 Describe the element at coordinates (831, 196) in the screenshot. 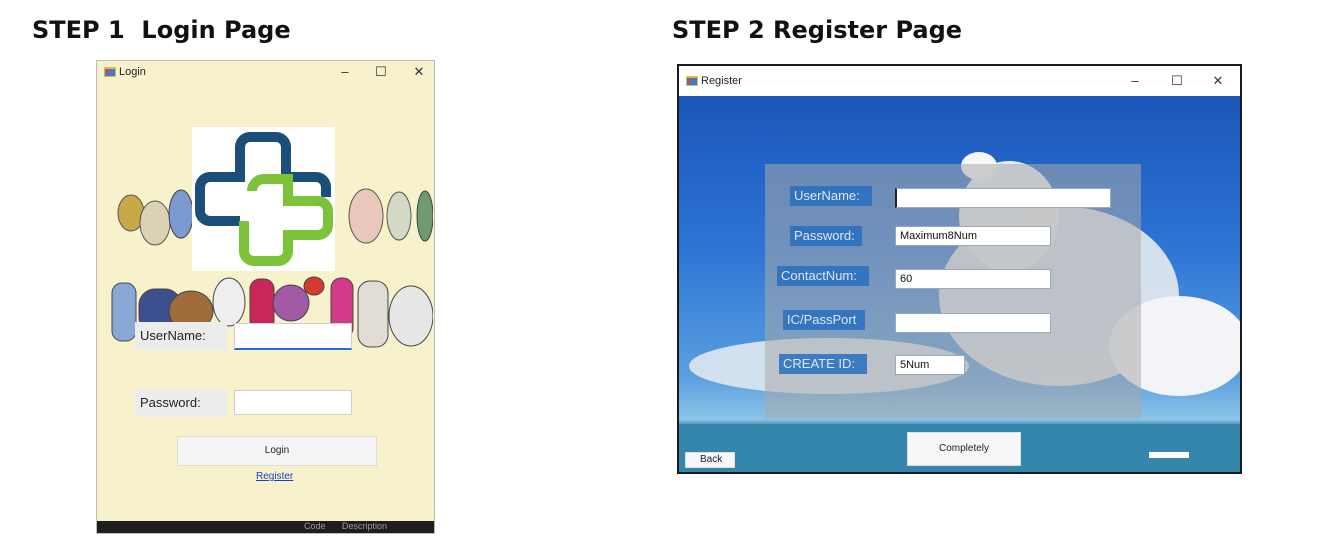

I see `register-username-label: UserName:` at that location.